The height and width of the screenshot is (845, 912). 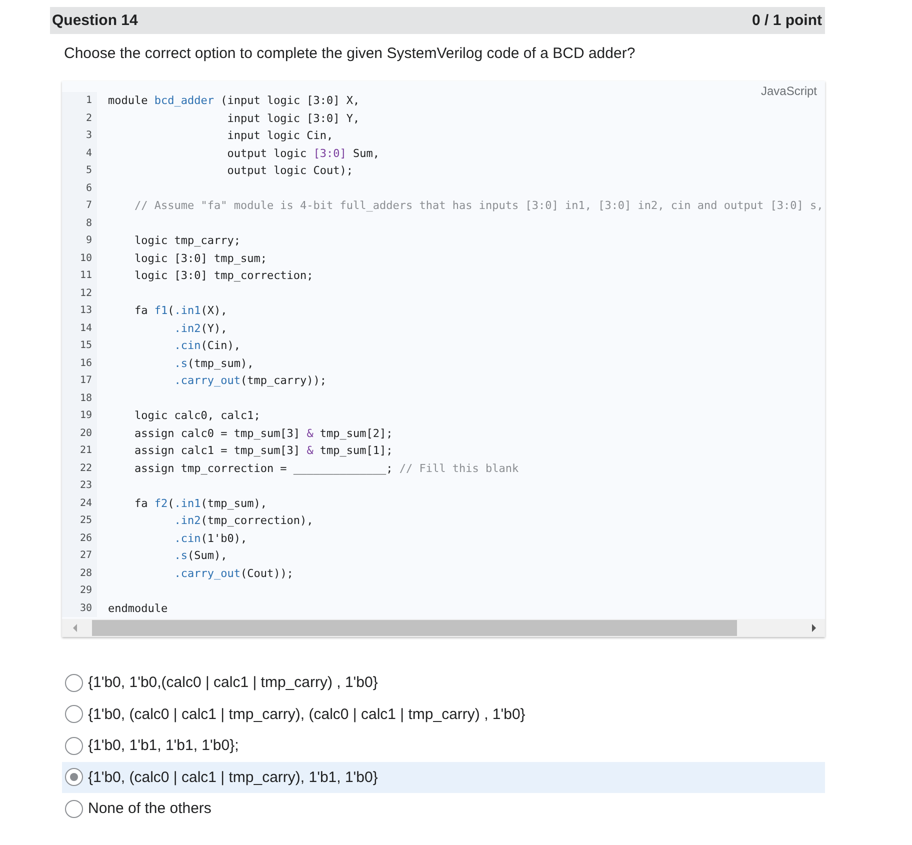 I want to click on code-line: fa f1(.in1(X),, so click(x=180, y=311).